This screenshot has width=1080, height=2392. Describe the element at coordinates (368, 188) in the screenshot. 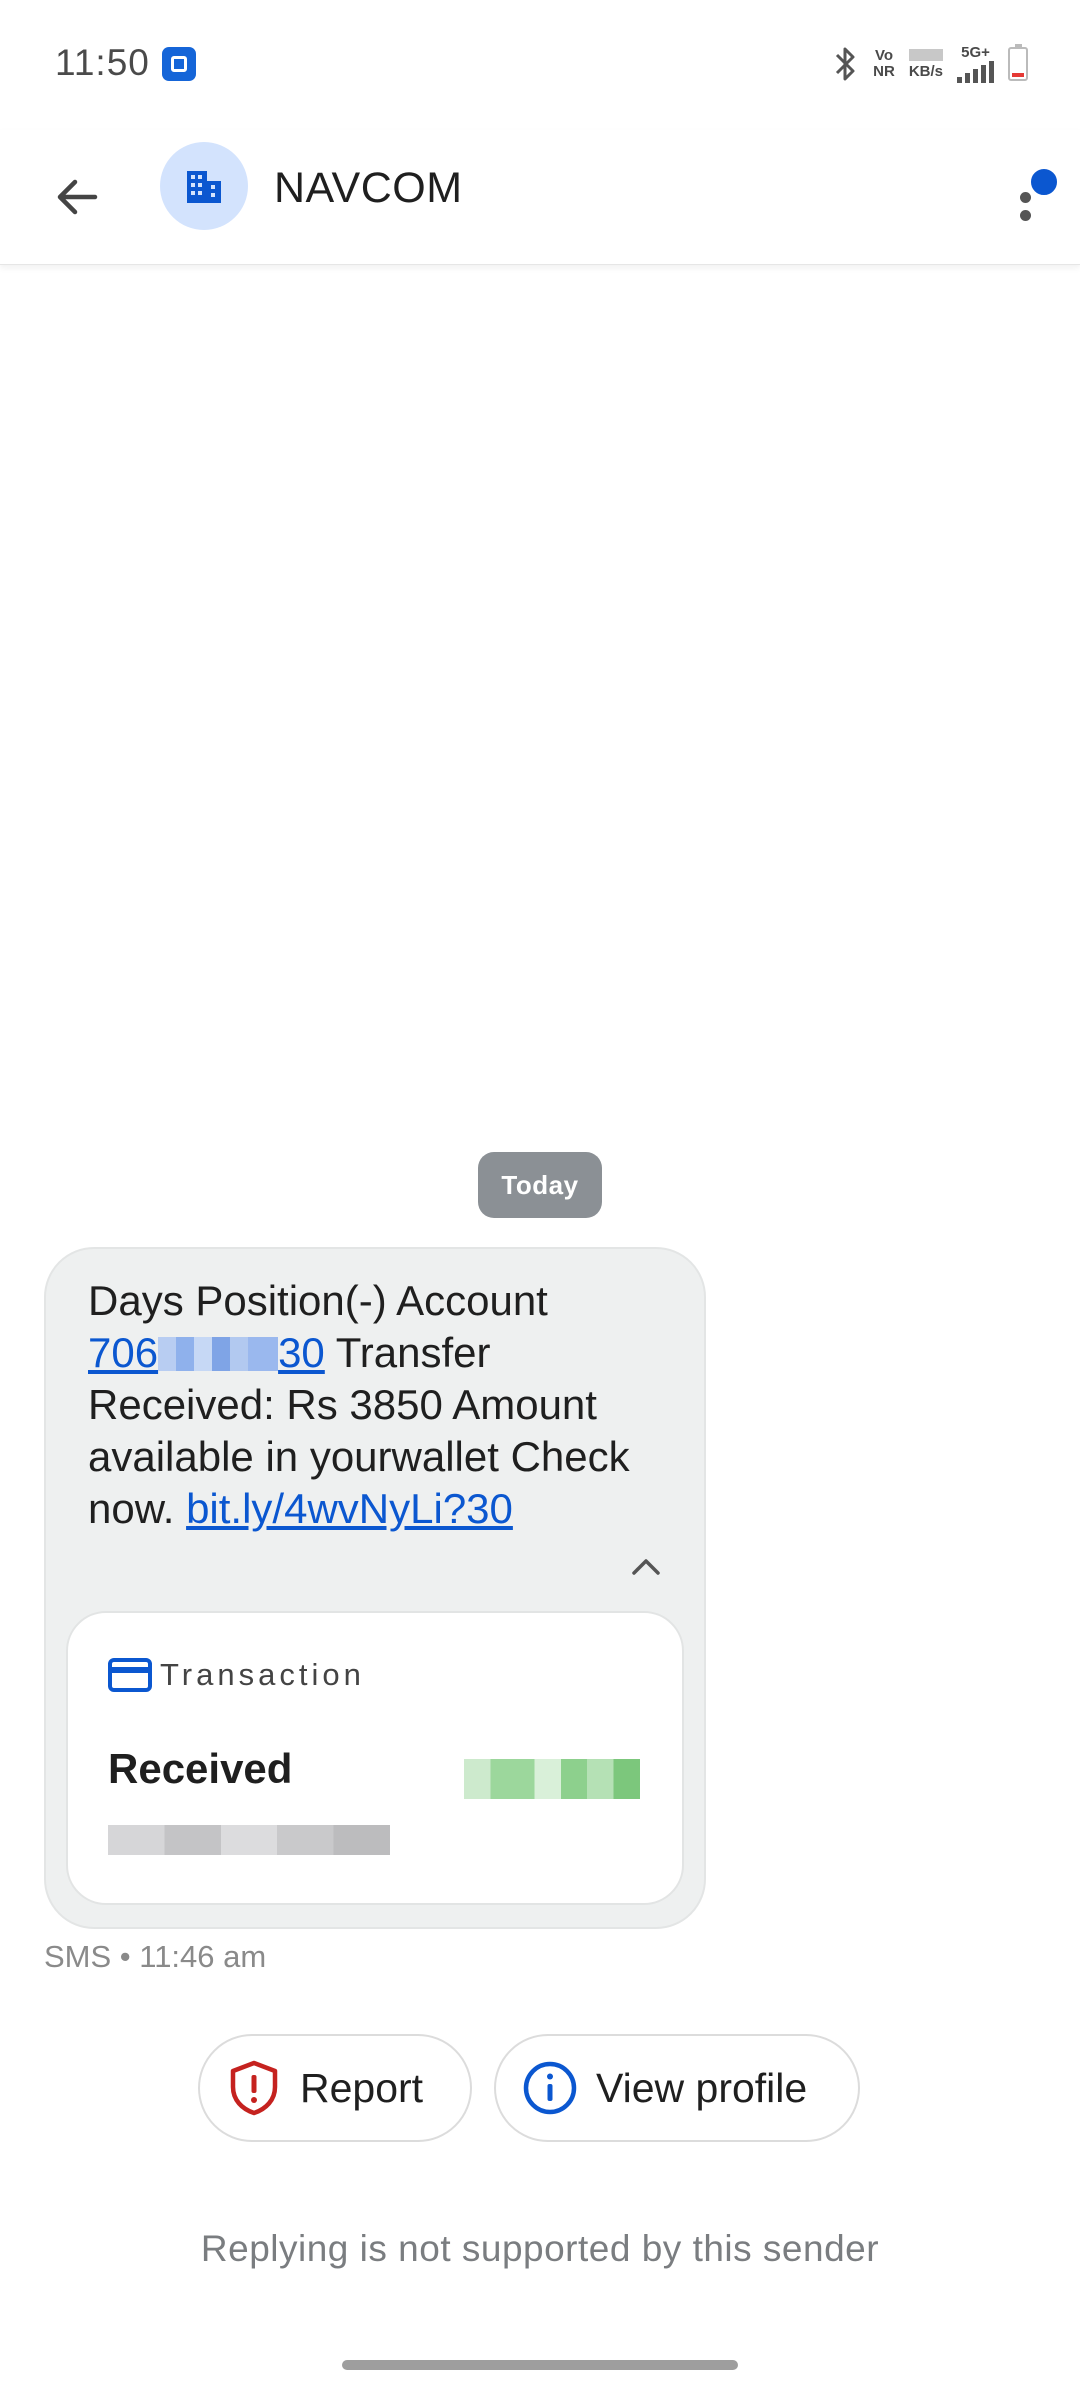

I see `sender-name: NAVCOM` at that location.